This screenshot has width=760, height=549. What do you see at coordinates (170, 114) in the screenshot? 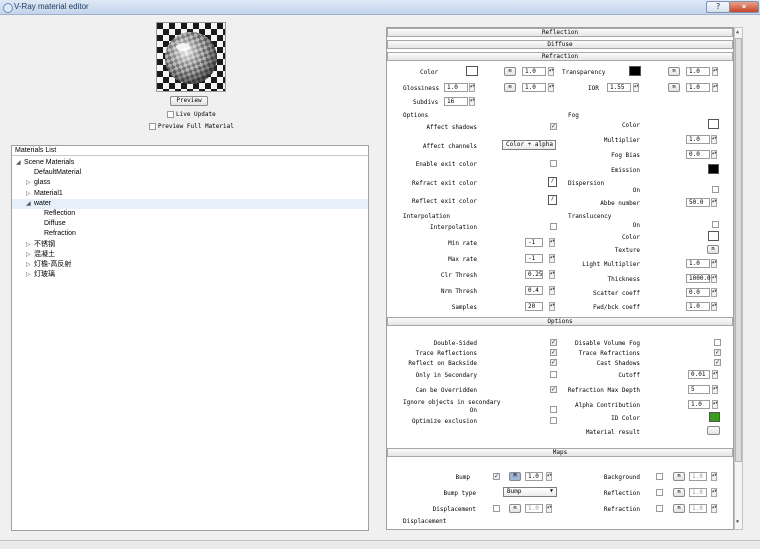
I see `live-update-checkbox` at bounding box center [170, 114].